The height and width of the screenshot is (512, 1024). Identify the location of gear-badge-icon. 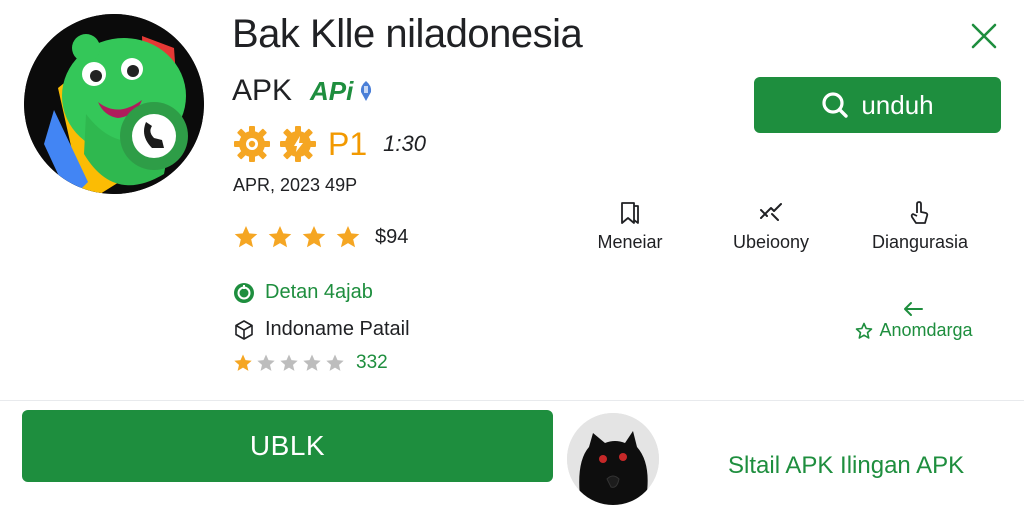
(252, 144).